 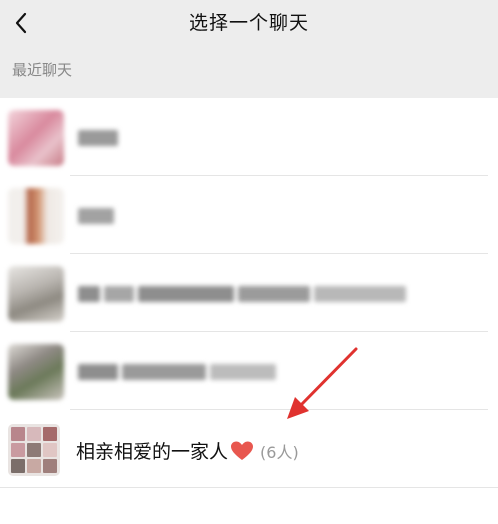 What do you see at coordinates (242, 450) in the screenshot?
I see `heart-icon` at bounding box center [242, 450].